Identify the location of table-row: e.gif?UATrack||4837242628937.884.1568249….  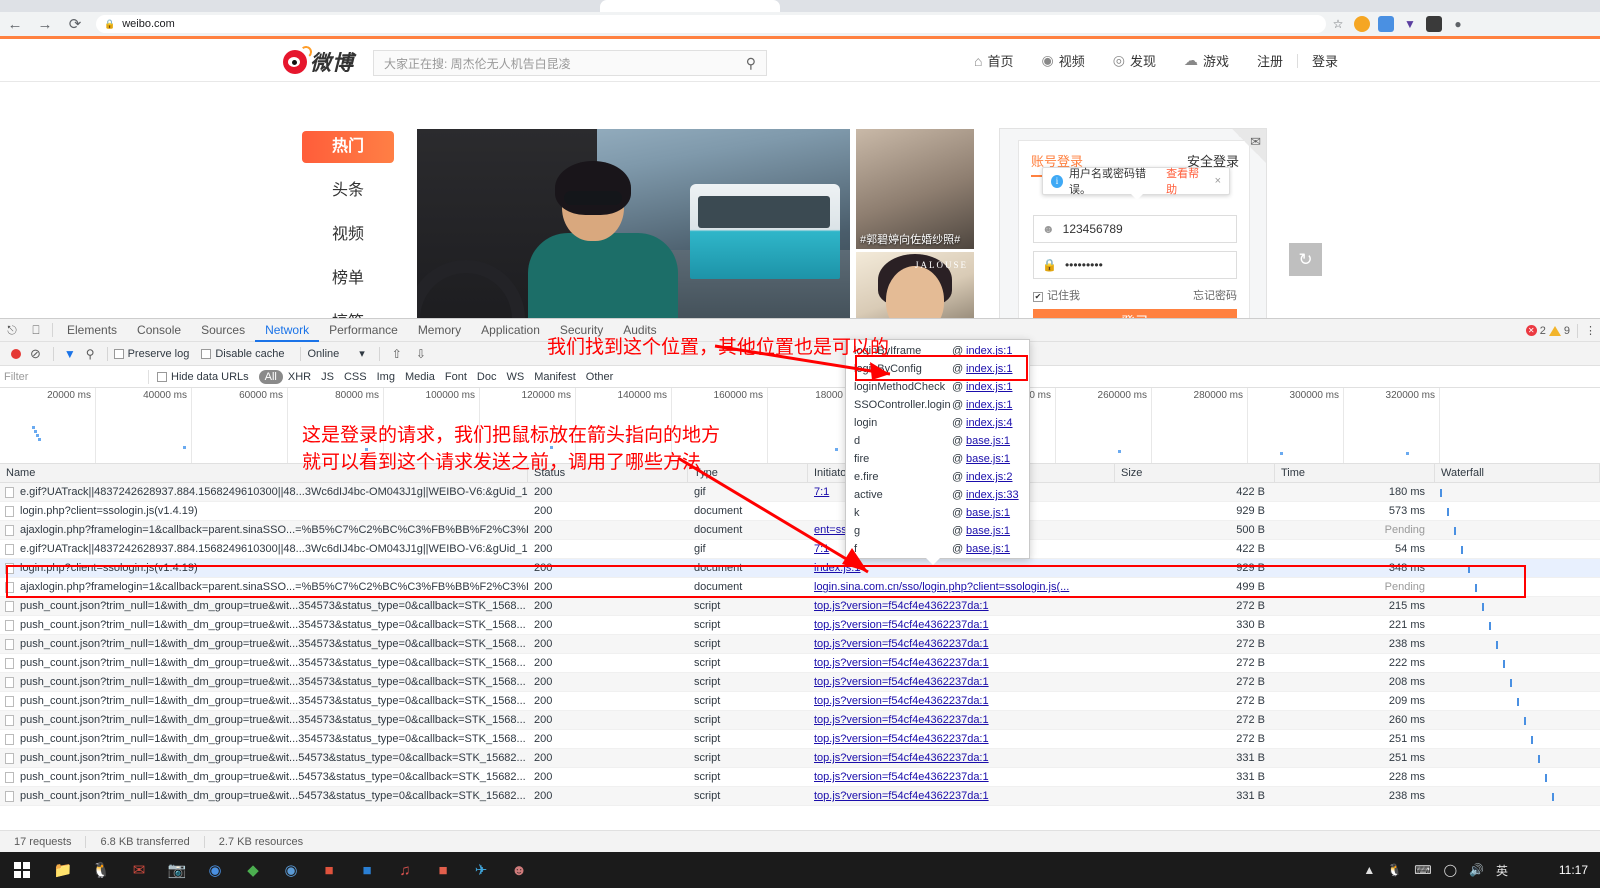
(800, 549).